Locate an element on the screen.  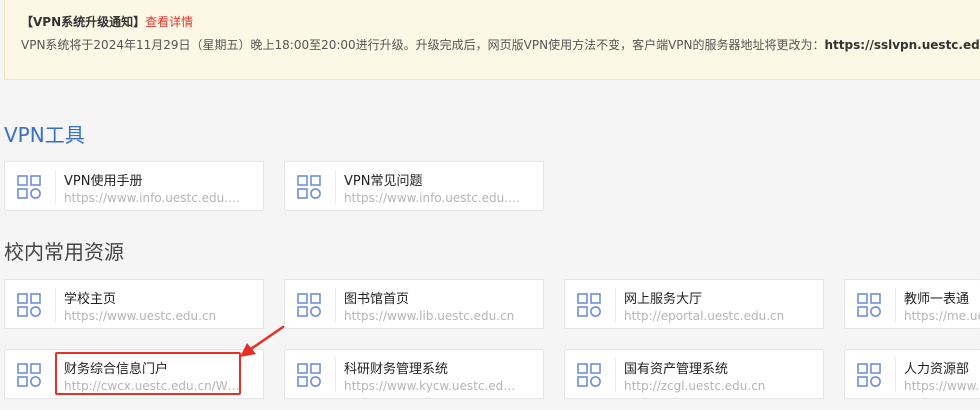
card-name: 人力资源部 is located at coordinates (937, 369).